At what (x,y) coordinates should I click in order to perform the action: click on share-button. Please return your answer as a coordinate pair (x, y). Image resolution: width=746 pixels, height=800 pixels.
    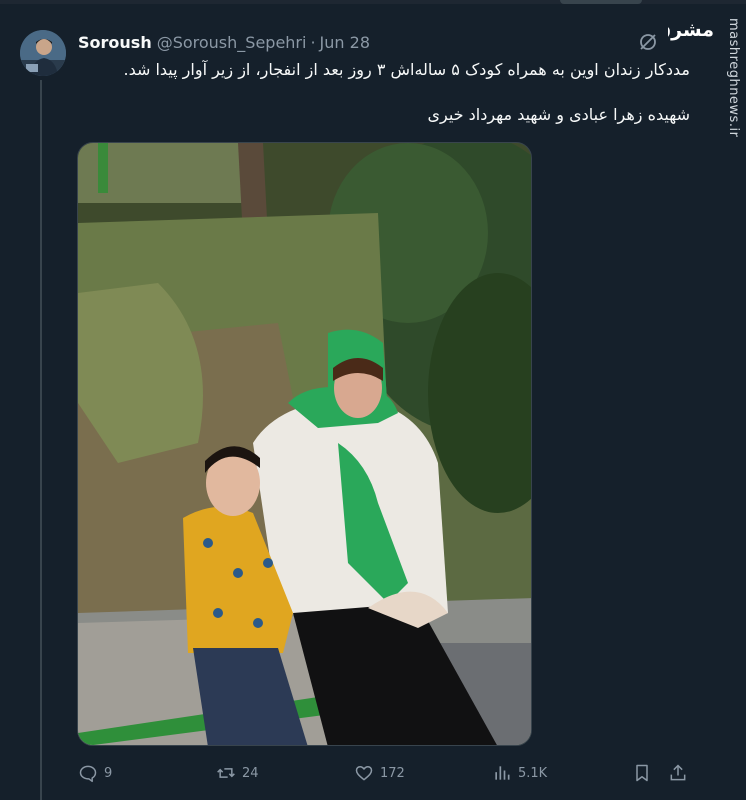
    Looking at the image, I should click on (678, 773).